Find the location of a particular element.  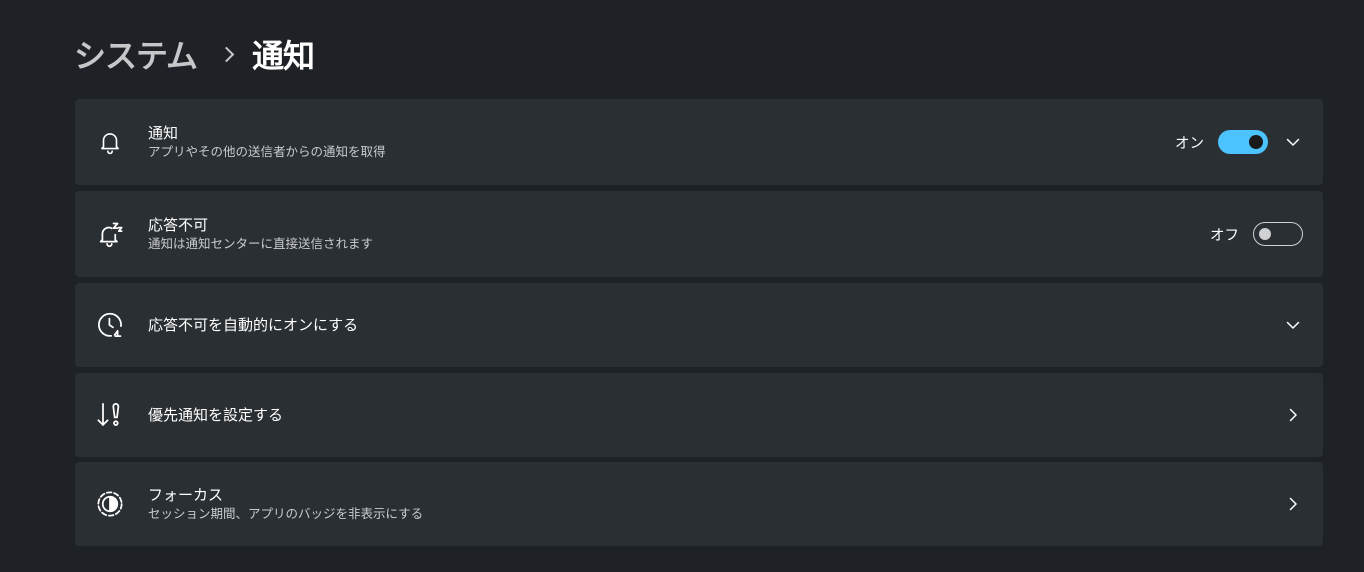

breadcrumb: システム 通知 is located at coordinates (194, 54).